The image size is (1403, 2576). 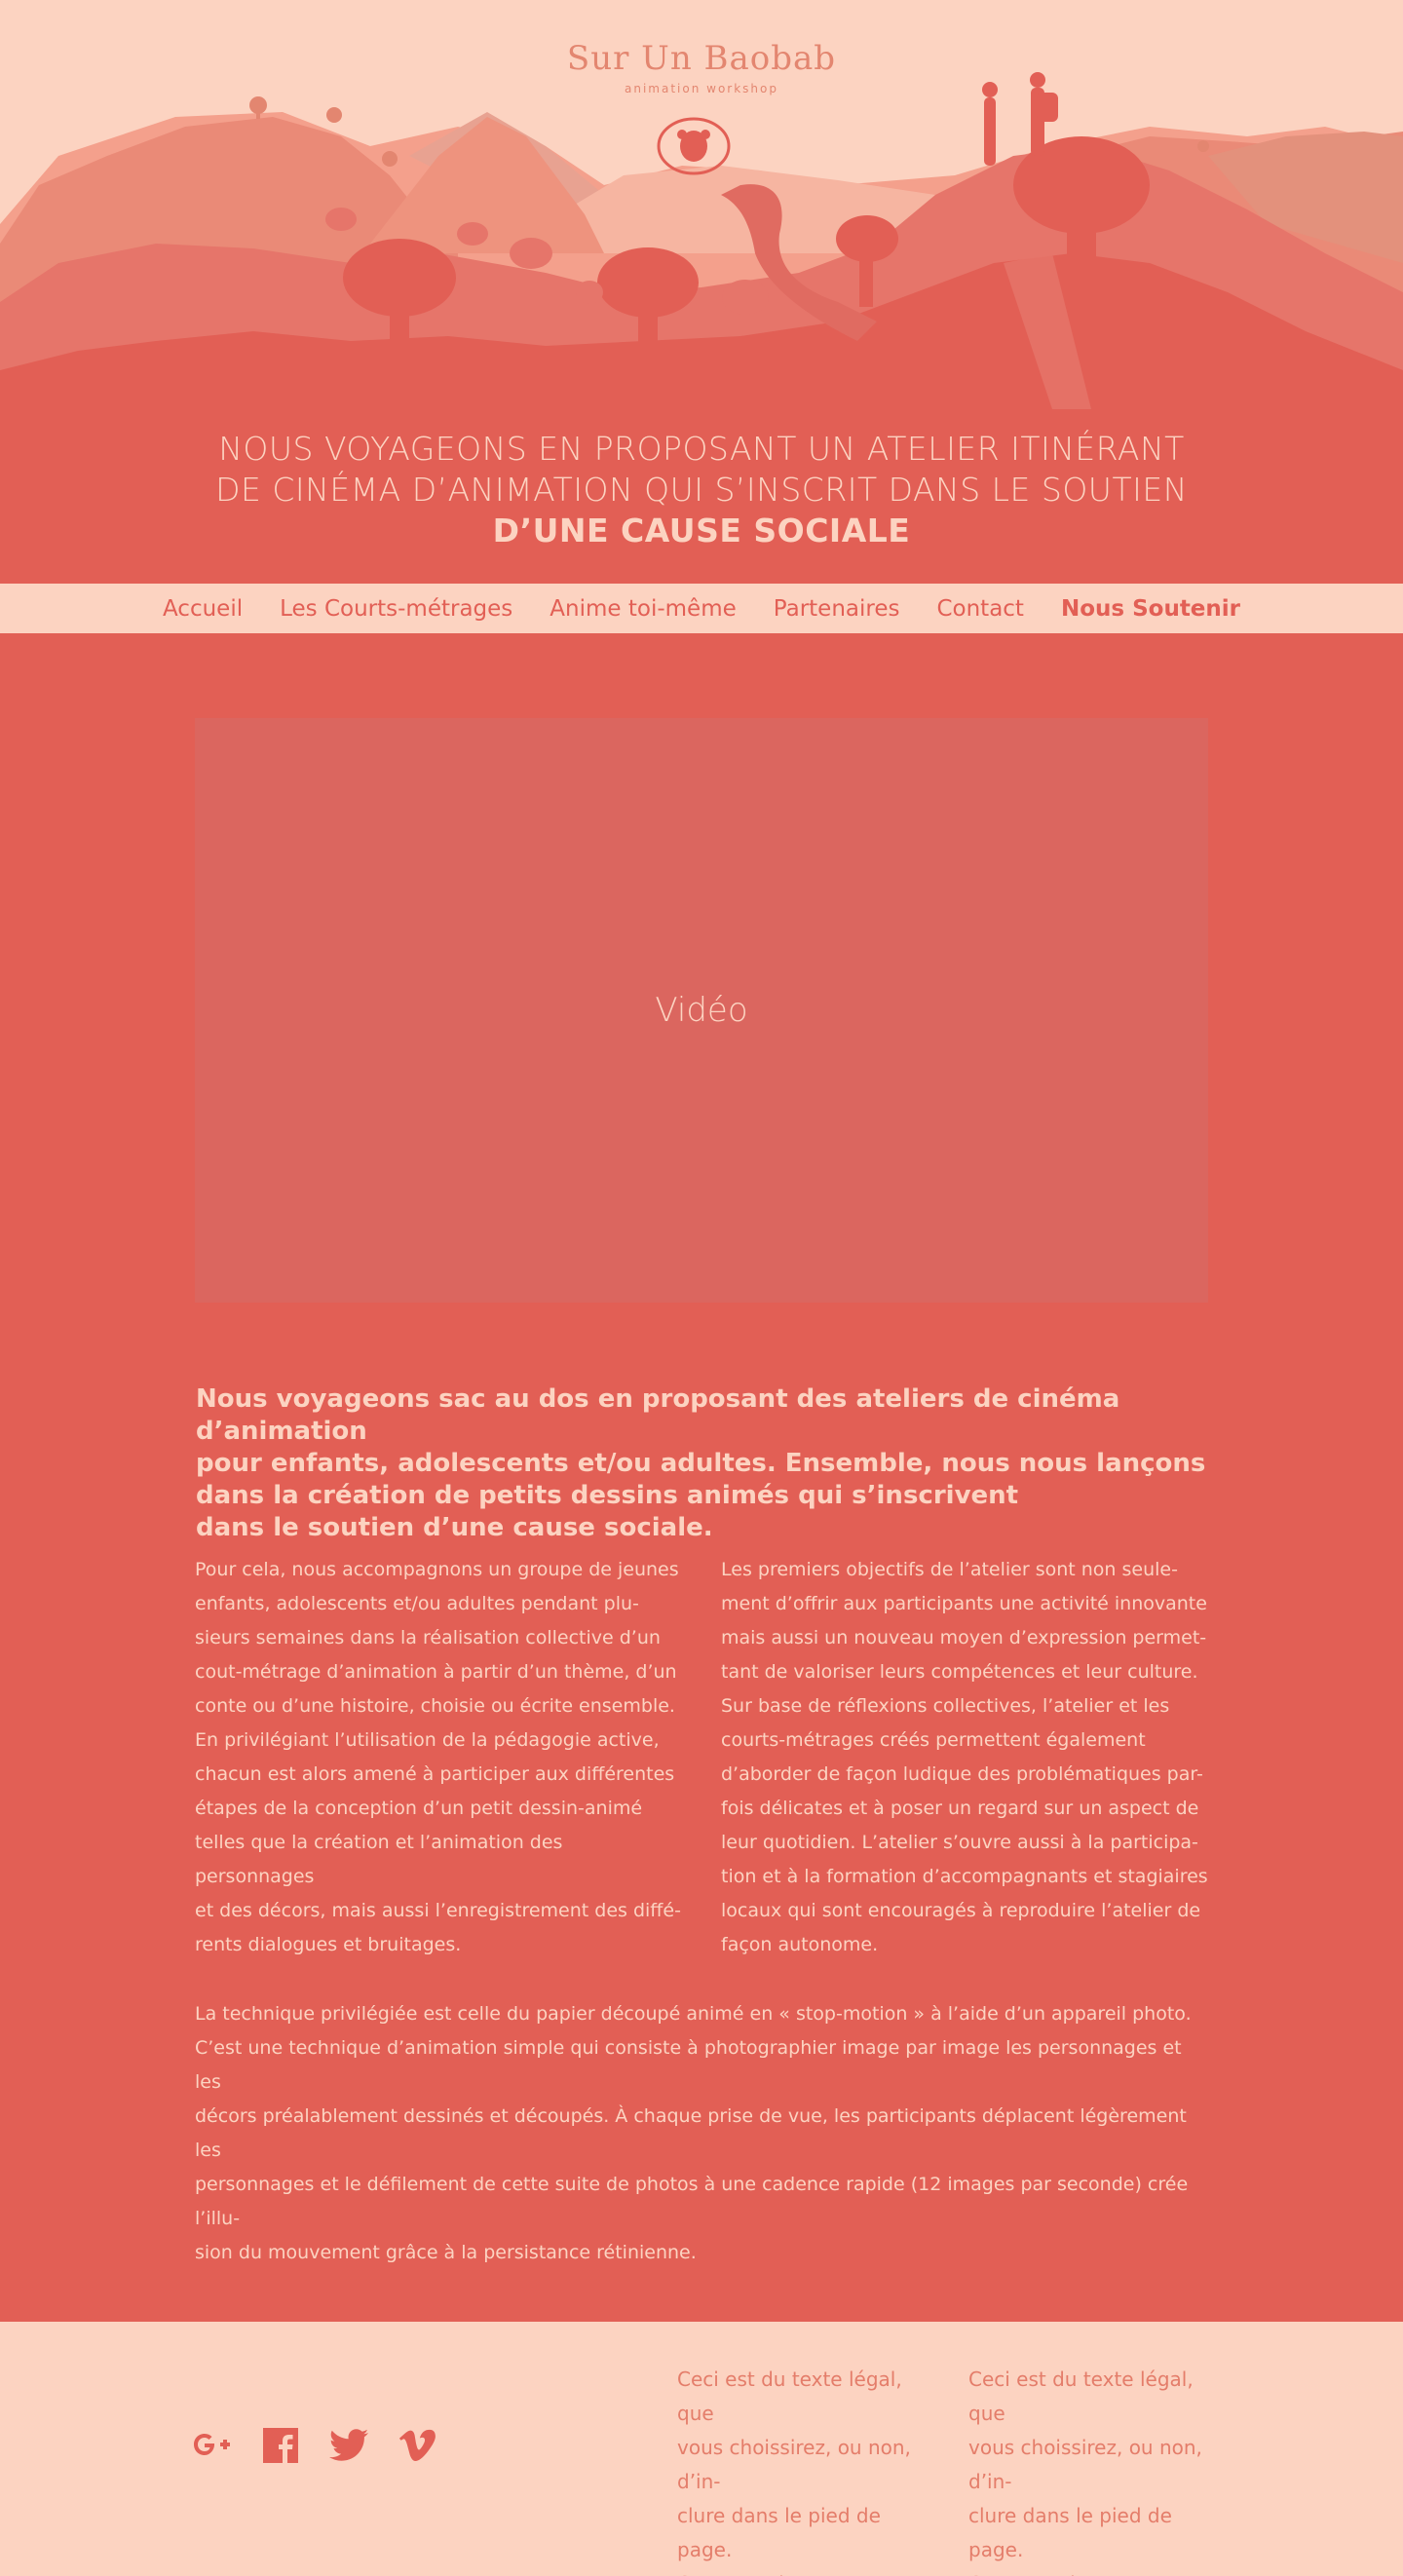 I want to click on nav-courts-metrages: Les Courts-métrages, so click(x=396, y=609).